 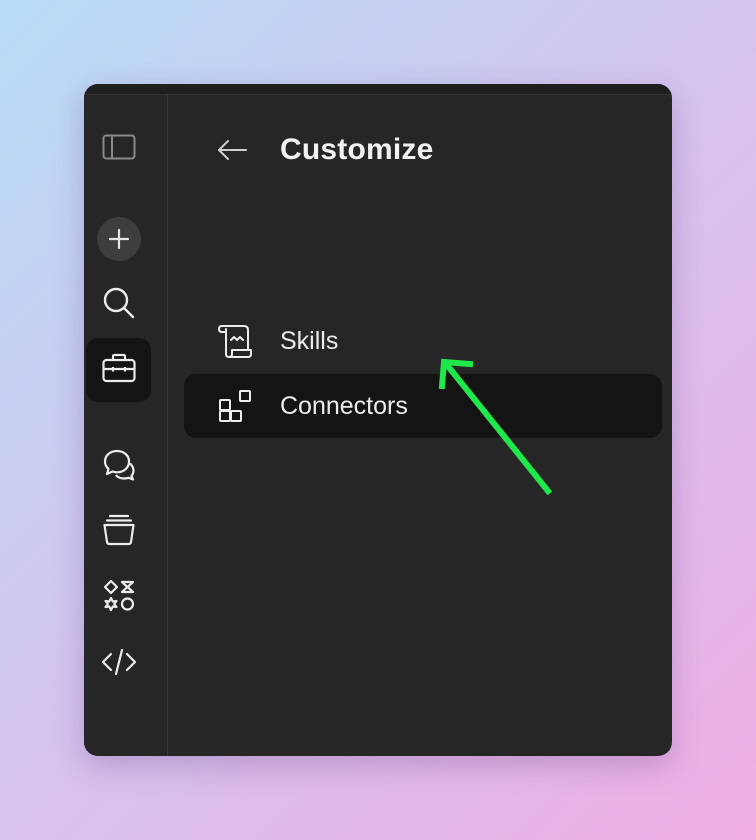 I want to click on window-top-strip, so click(x=378, y=89).